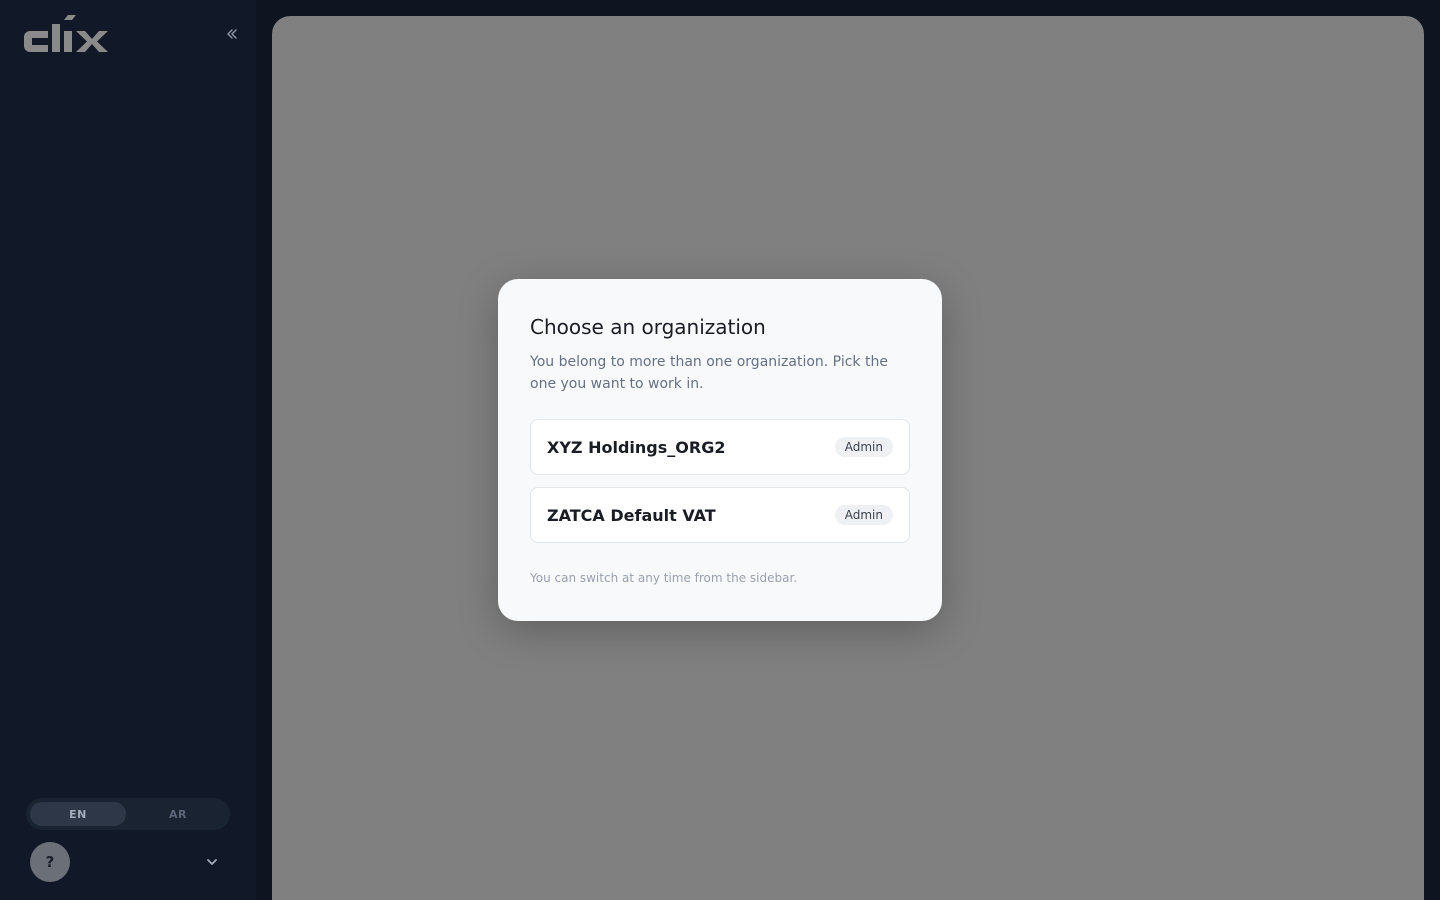  I want to click on organization-option: XYZ Holdings_ORG2 Admin, so click(720, 447).